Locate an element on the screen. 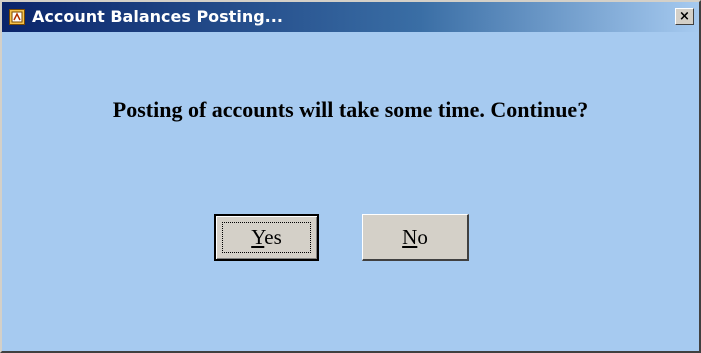  yes-button-label: Yes is located at coordinates (266, 237).